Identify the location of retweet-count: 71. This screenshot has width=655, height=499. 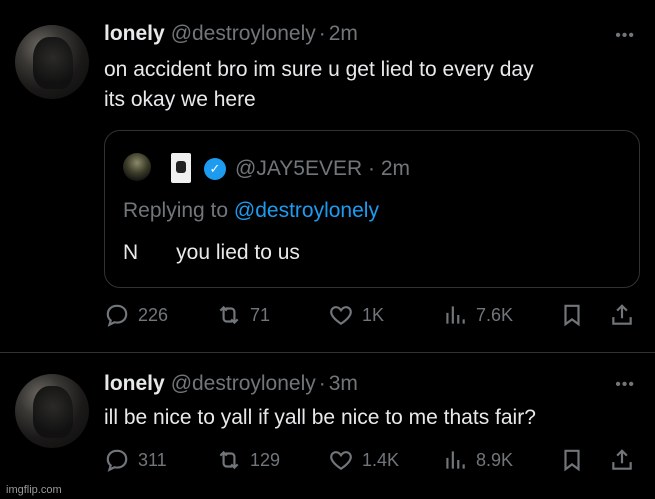
(260, 314).